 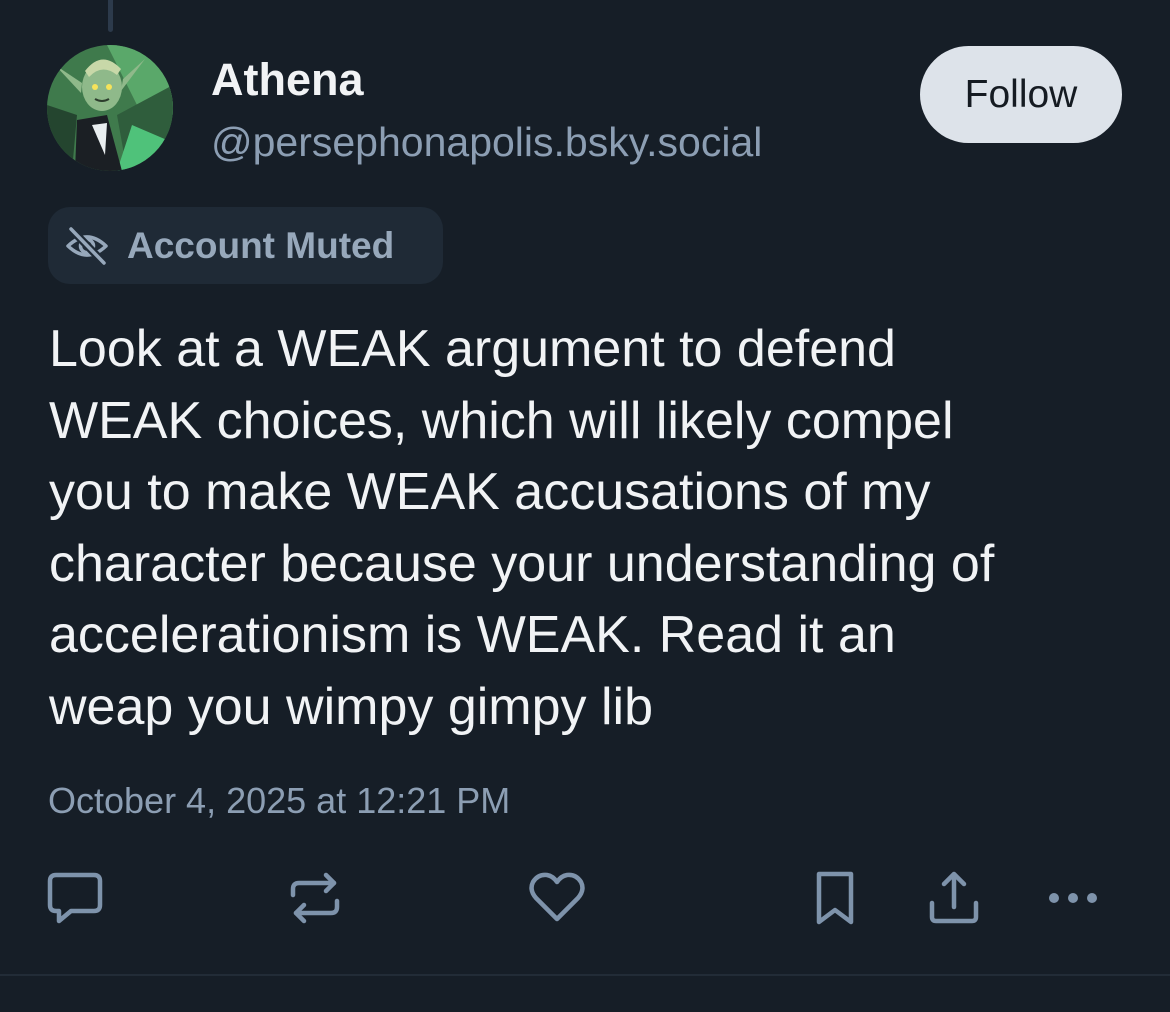 I want to click on bookmark-icon, so click(x=835, y=898).